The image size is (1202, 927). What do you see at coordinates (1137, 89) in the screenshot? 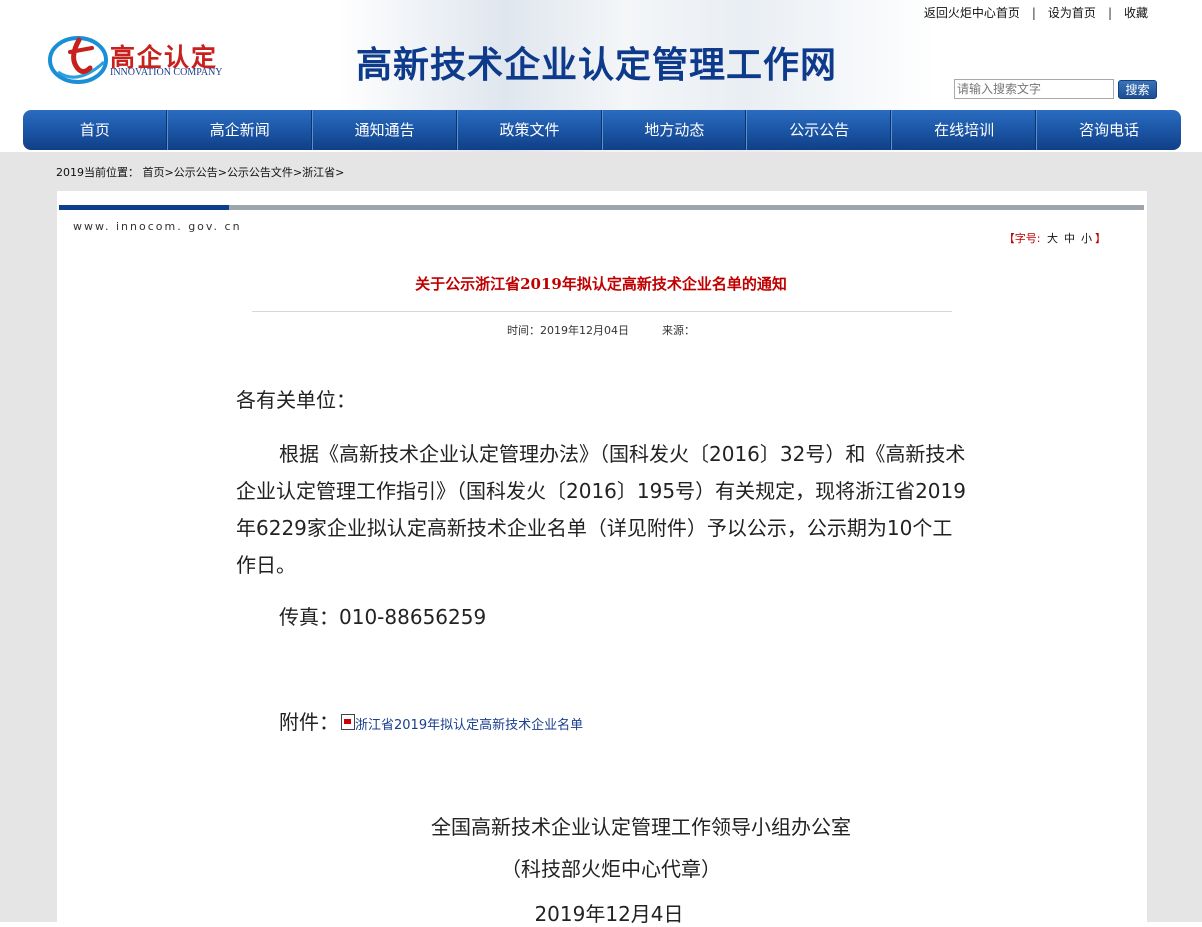
I see `search-button: 搜索` at bounding box center [1137, 89].